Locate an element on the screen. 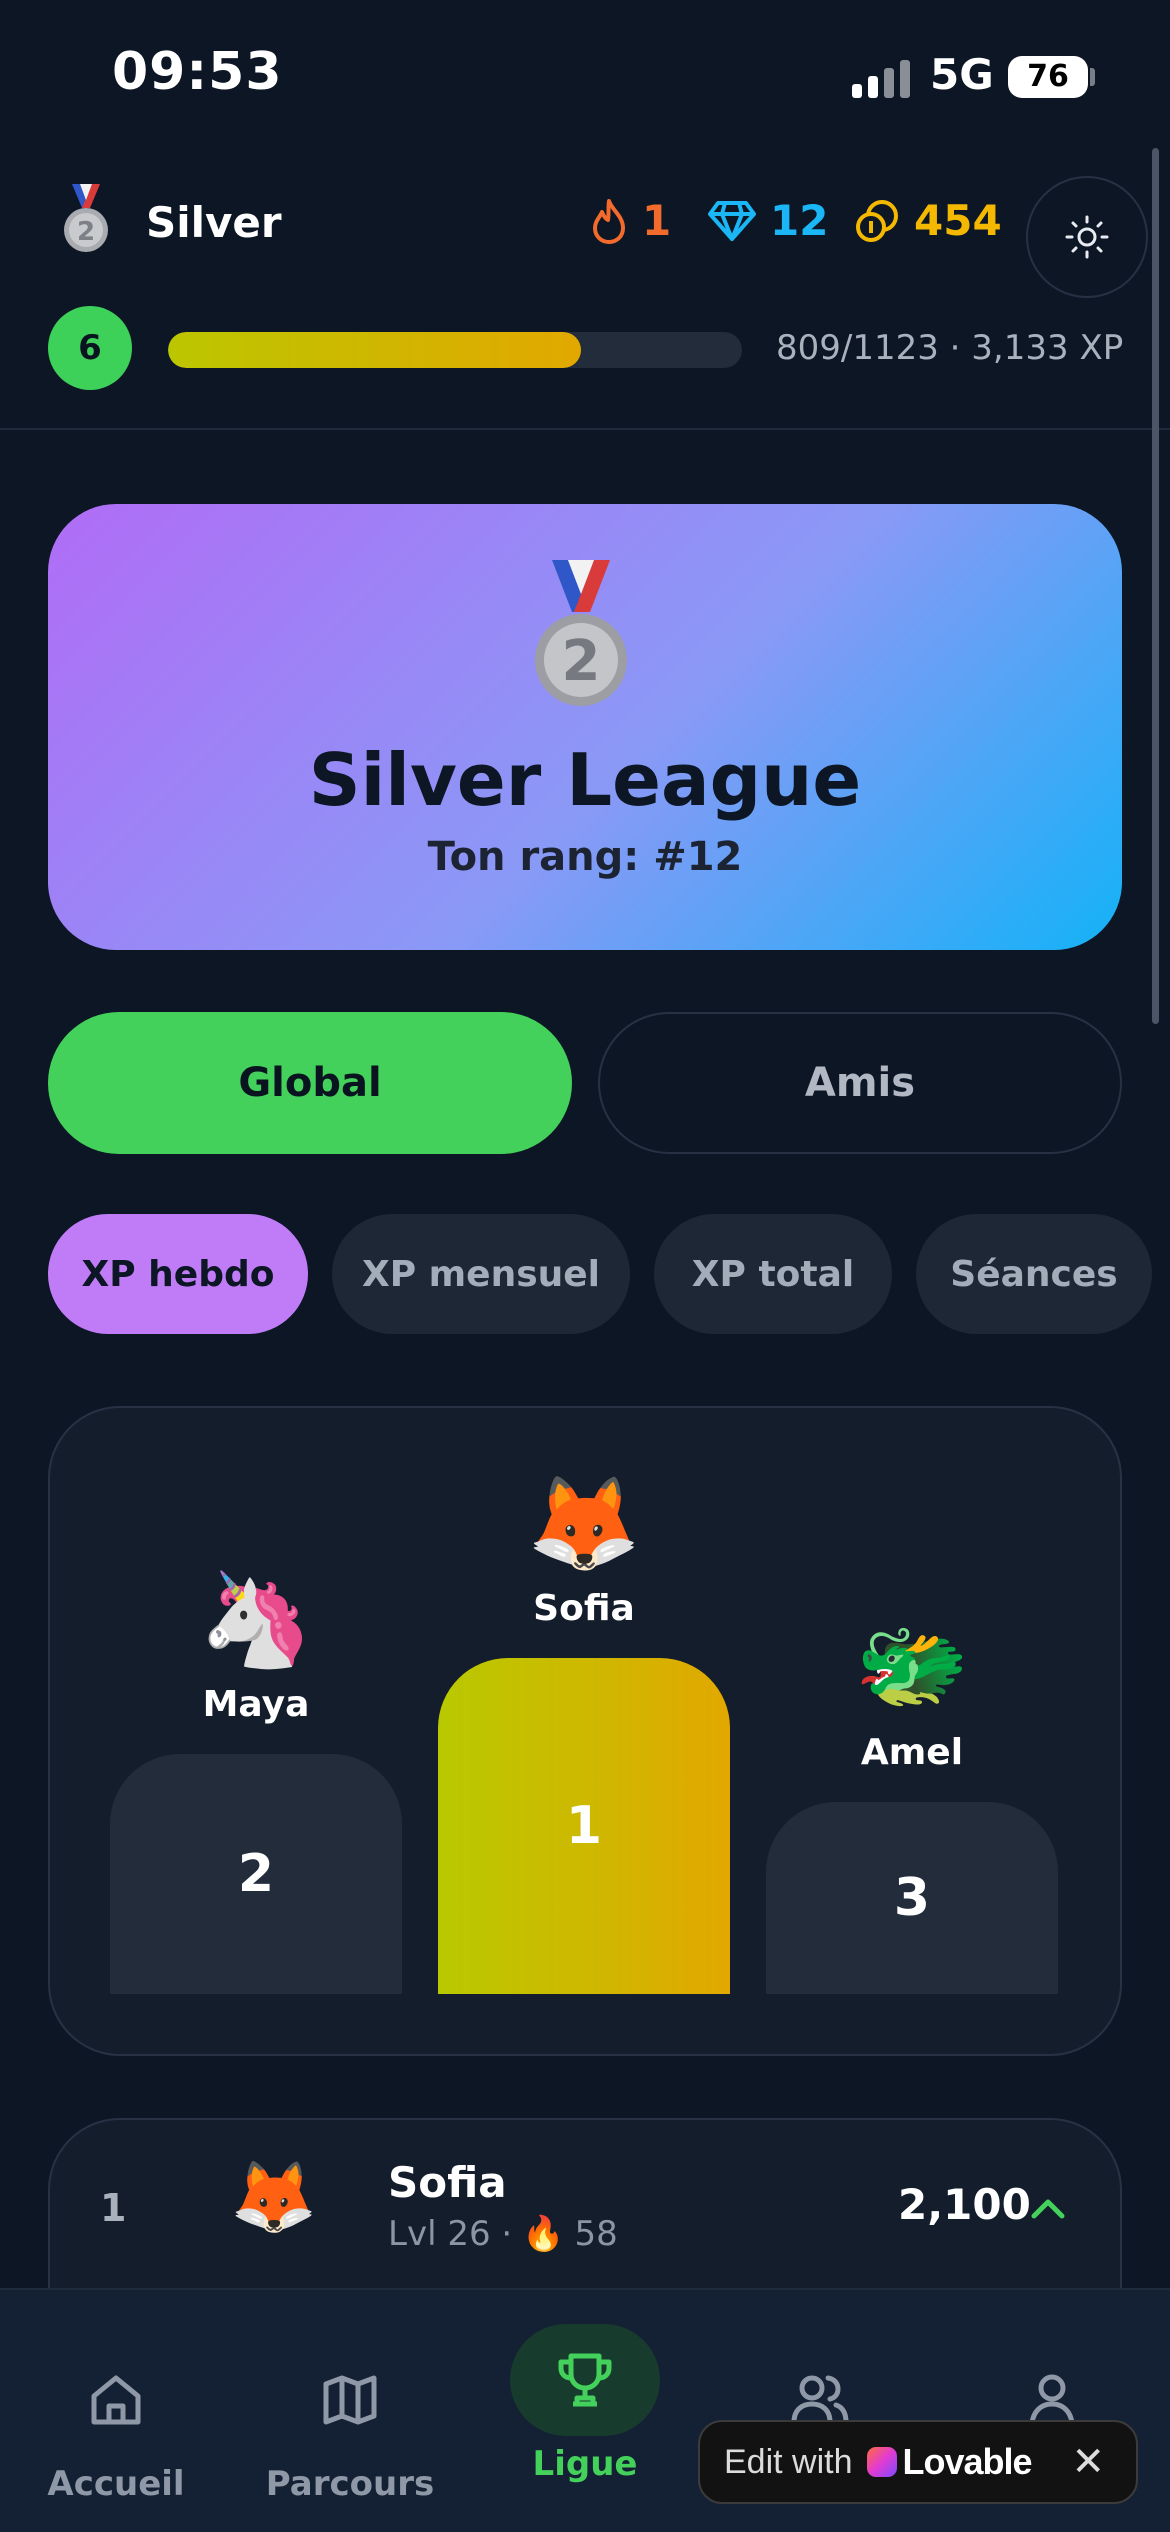  level-badge: 6 is located at coordinates (90, 348).